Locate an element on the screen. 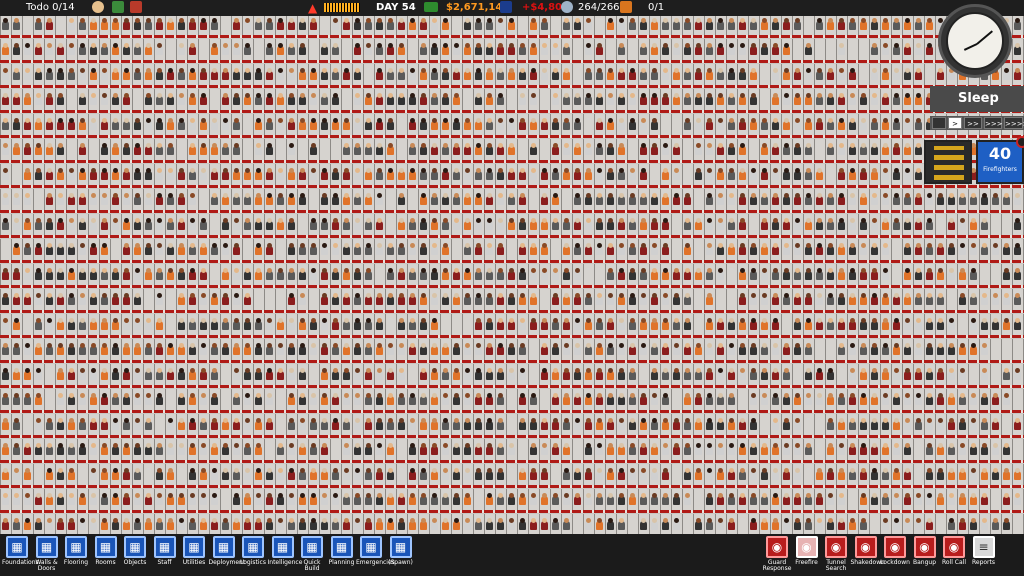 The image size is (1024, 576). prisoner-grade-icon is located at coordinates (98, 8).